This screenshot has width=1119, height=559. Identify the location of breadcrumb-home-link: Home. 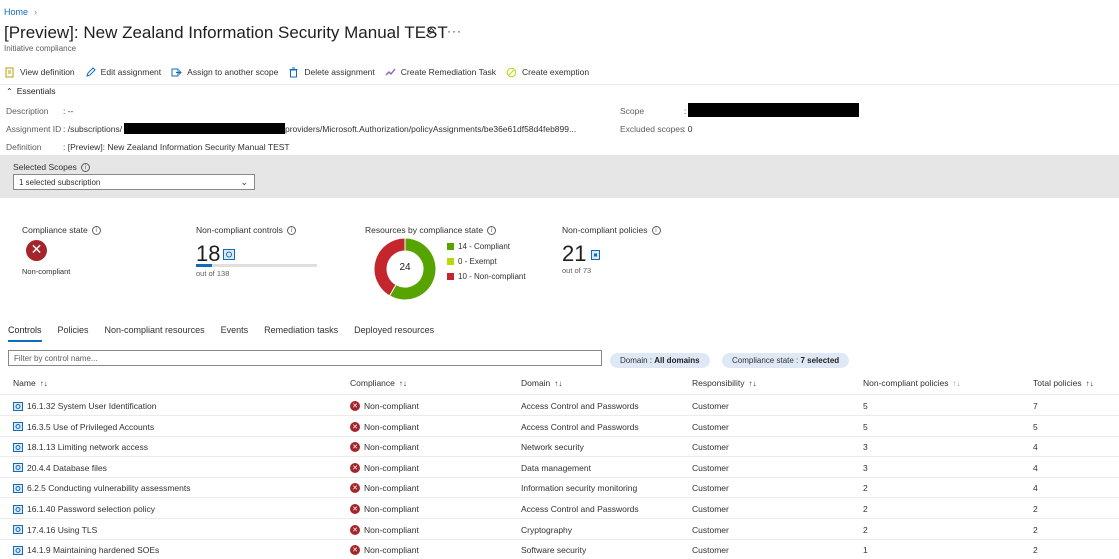
(16, 12).